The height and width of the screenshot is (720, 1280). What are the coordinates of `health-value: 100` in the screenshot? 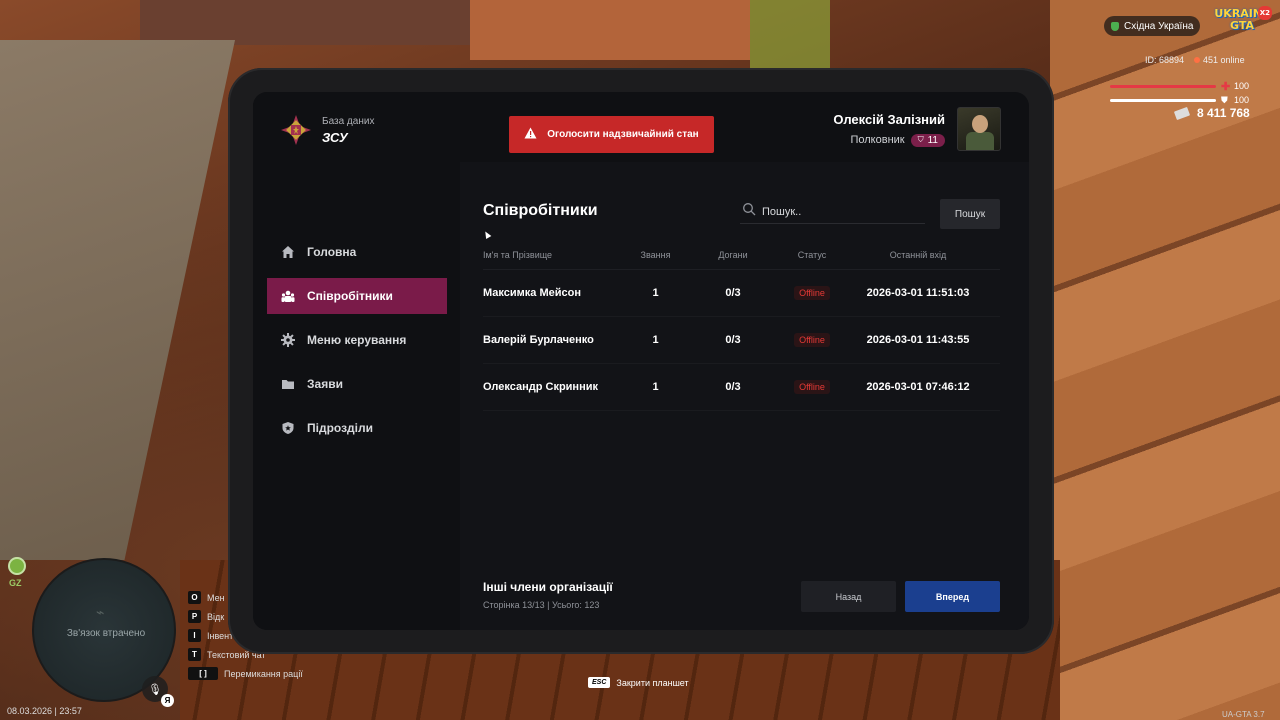 It's located at (1242, 86).